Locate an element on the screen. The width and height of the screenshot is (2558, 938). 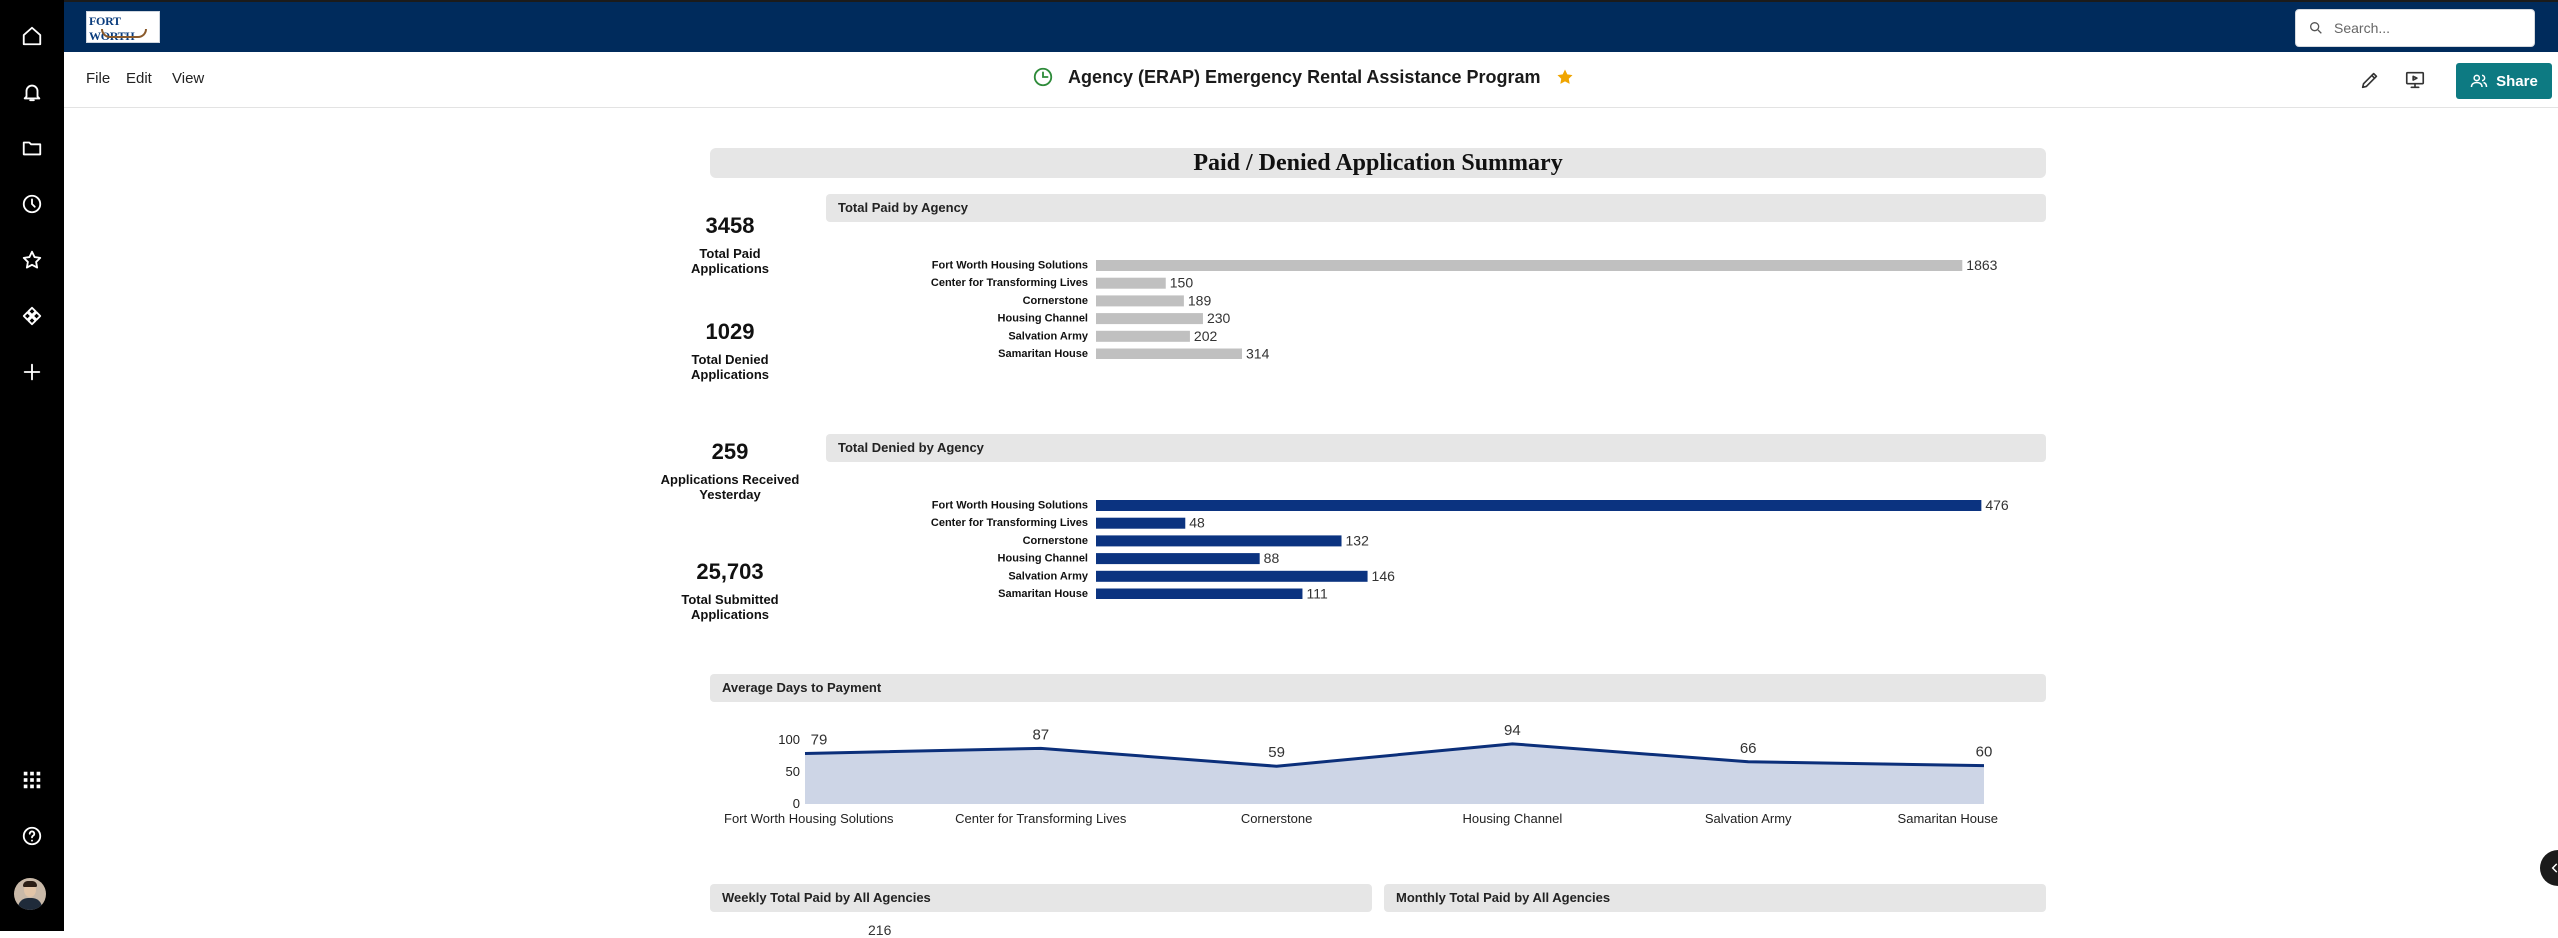
data-label: 146 is located at coordinates (1384, 576).